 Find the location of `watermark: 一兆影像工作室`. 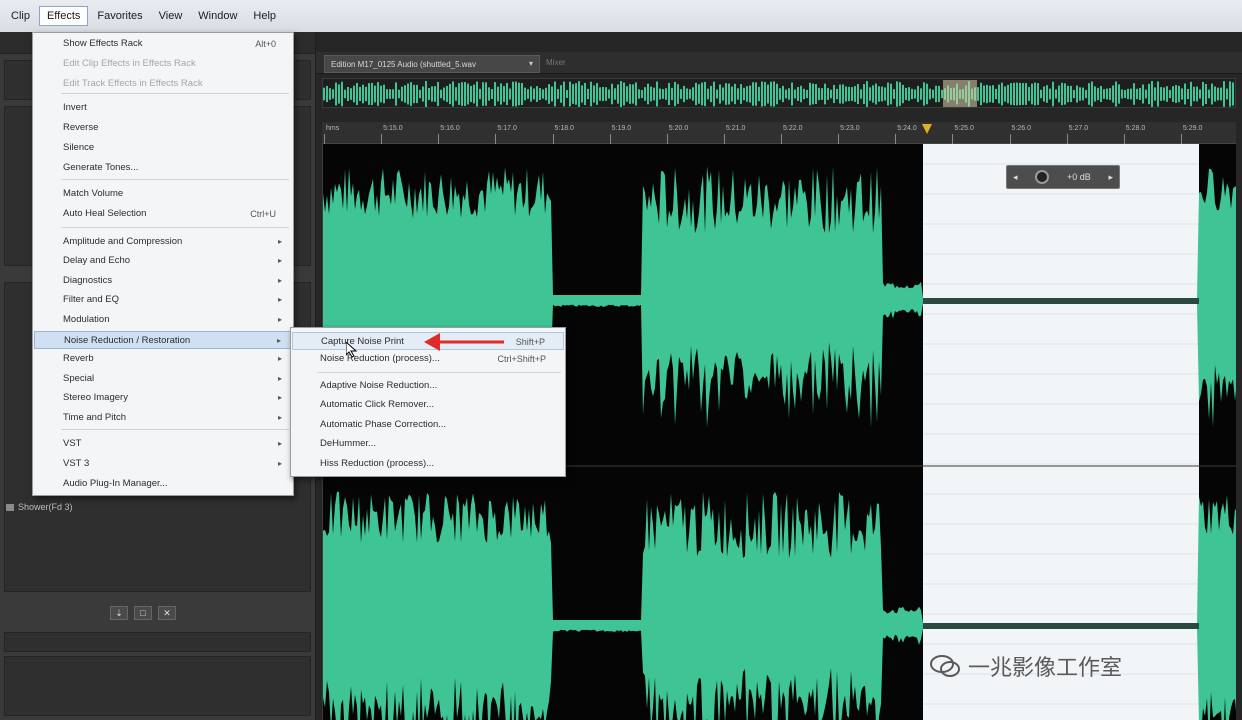

watermark: 一兆影像工作室 is located at coordinates (1026, 666).